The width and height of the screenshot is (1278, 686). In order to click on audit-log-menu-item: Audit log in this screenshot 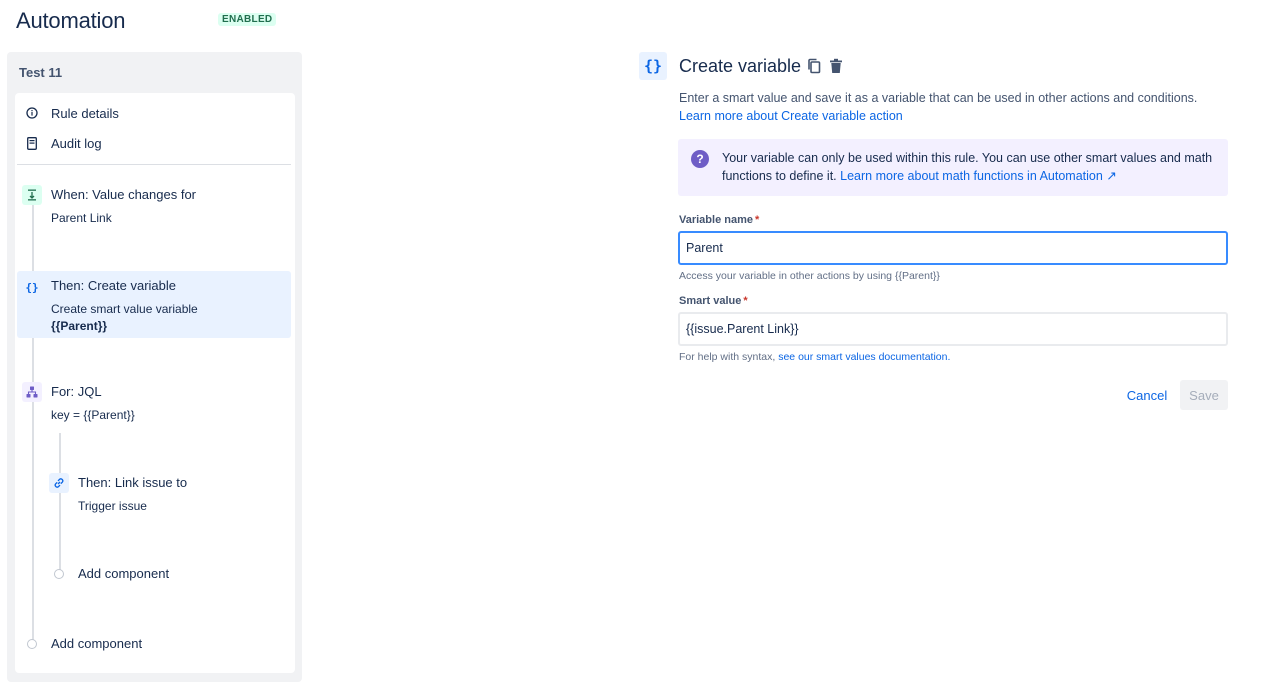, I will do `click(63, 143)`.